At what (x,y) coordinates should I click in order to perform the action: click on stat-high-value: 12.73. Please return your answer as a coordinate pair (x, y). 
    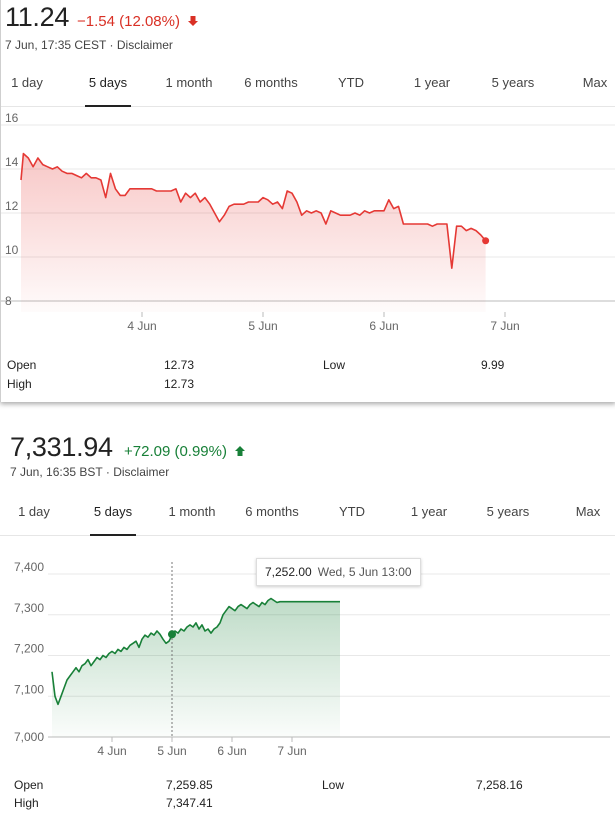
    Looking at the image, I should click on (179, 384).